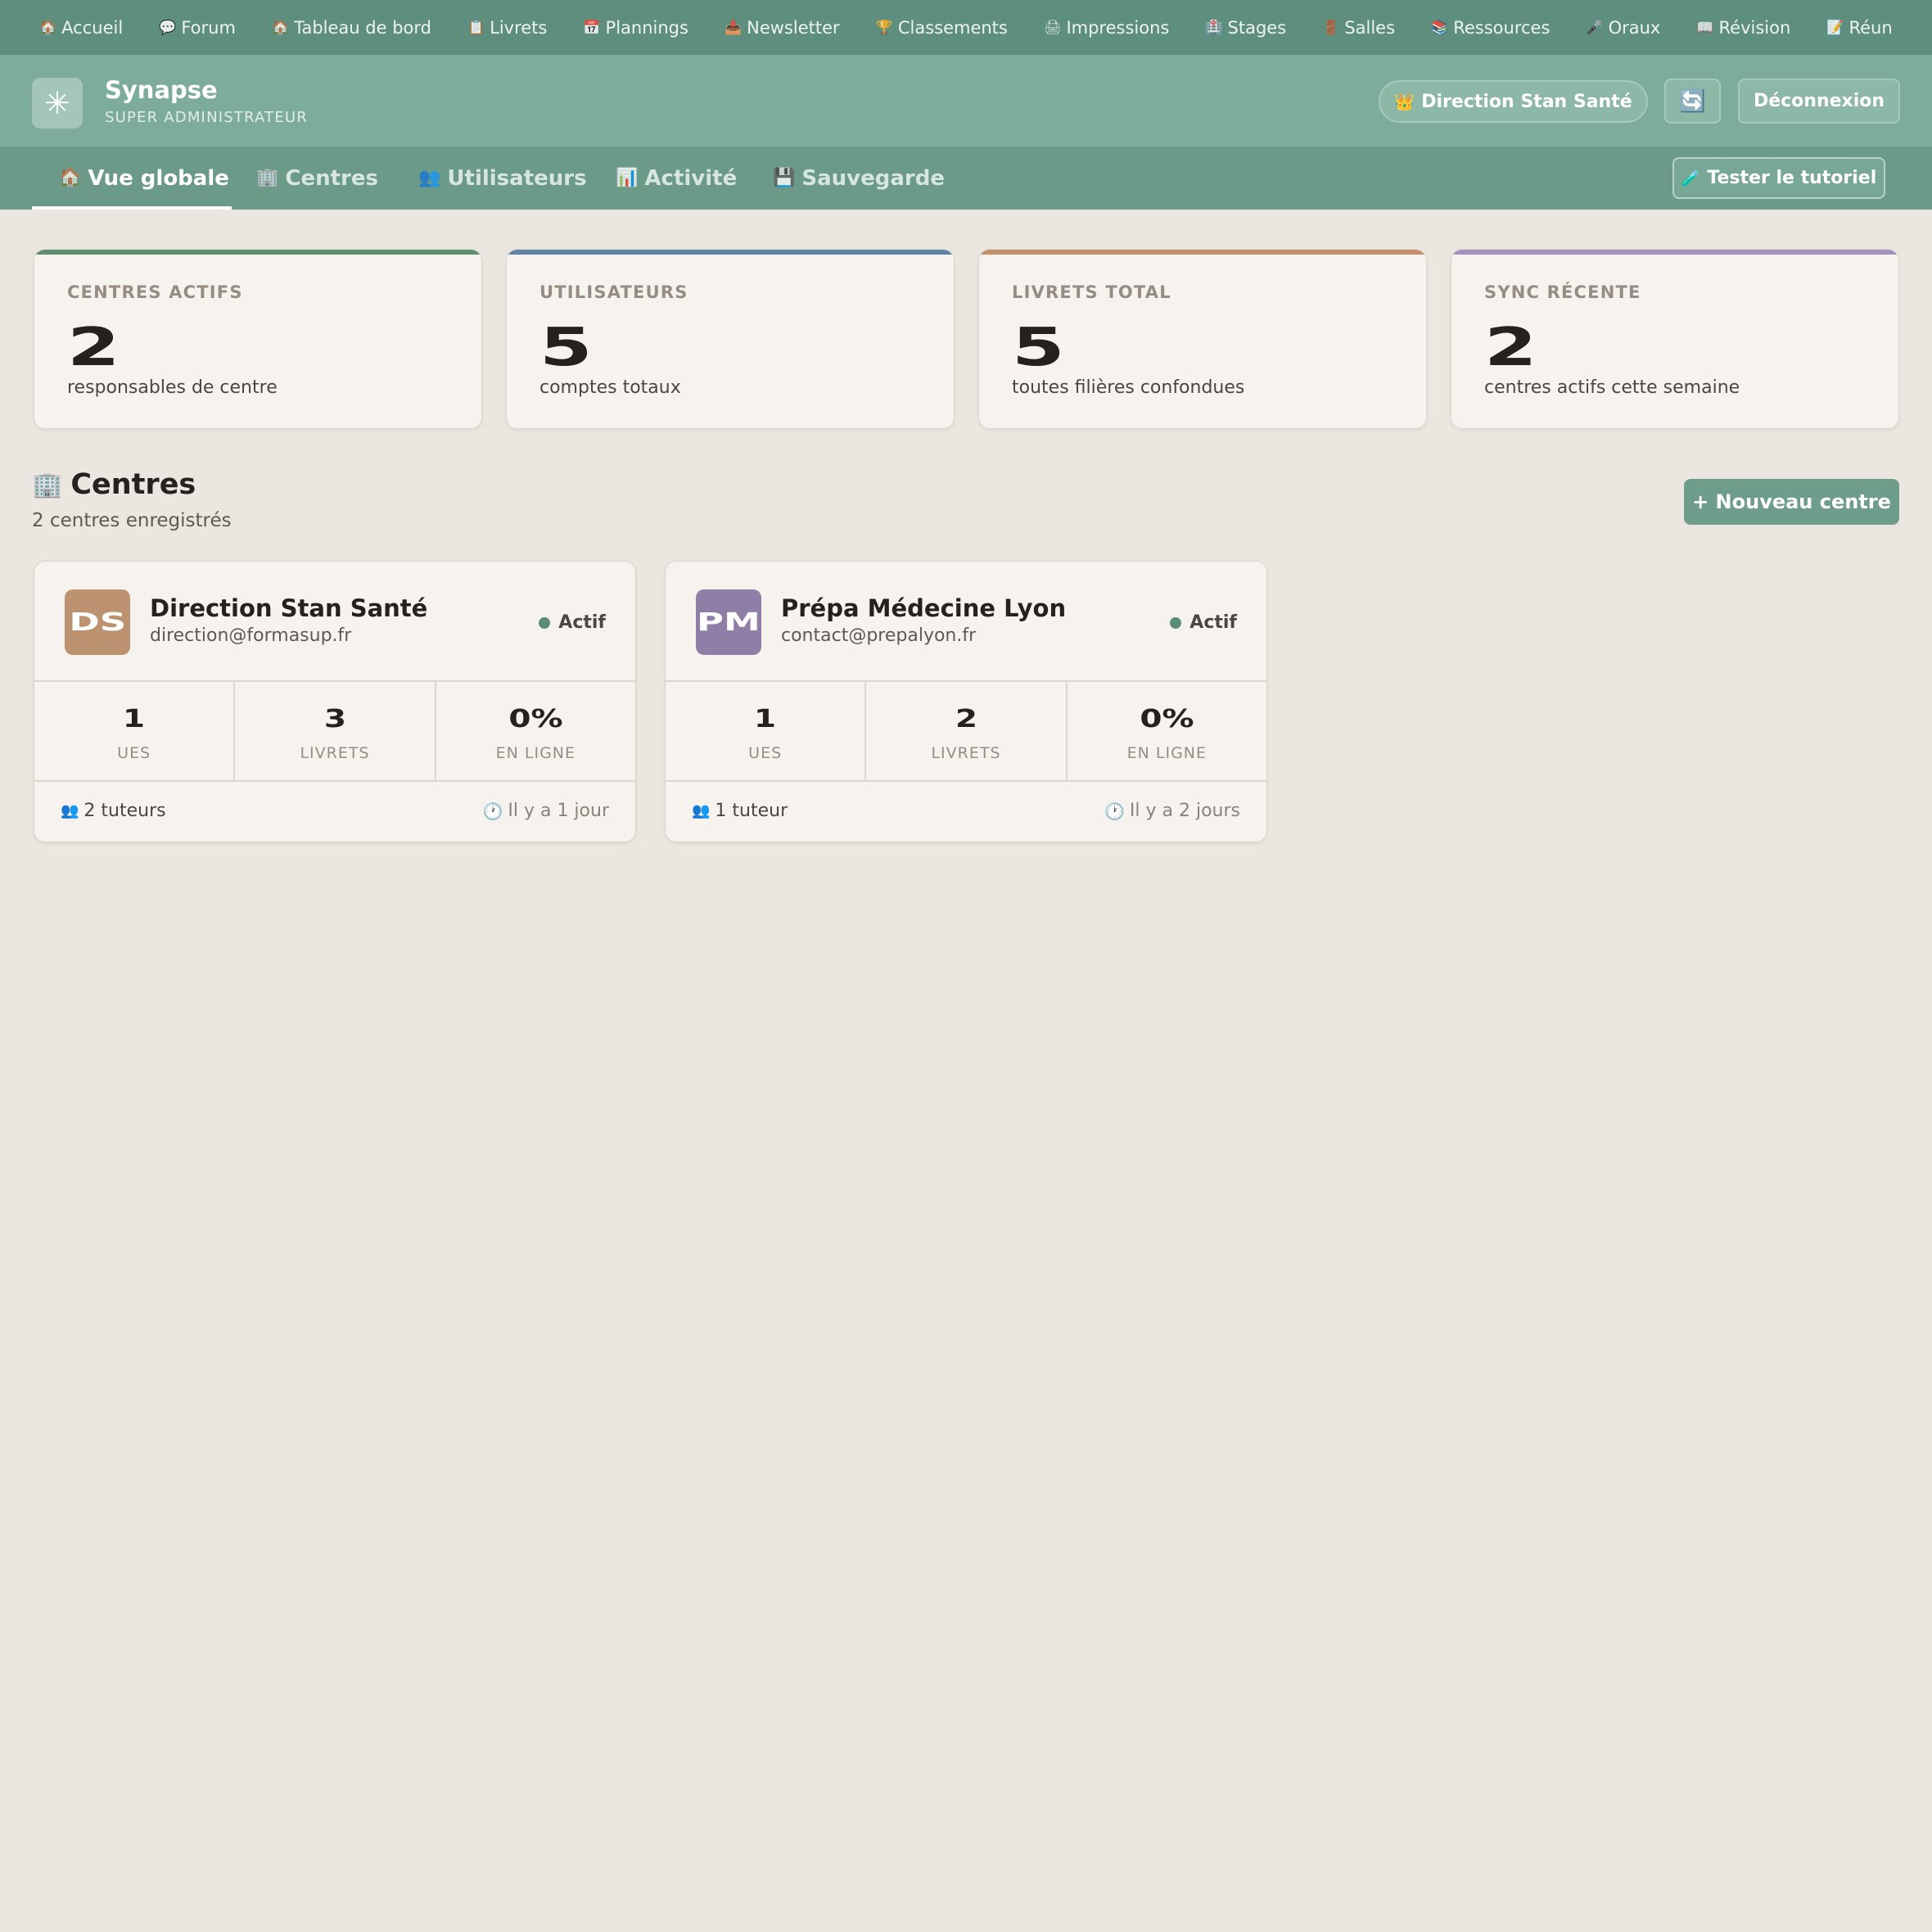  Describe the element at coordinates (172, 387) in the screenshot. I see `stat-description: responsables de centre` at that location.